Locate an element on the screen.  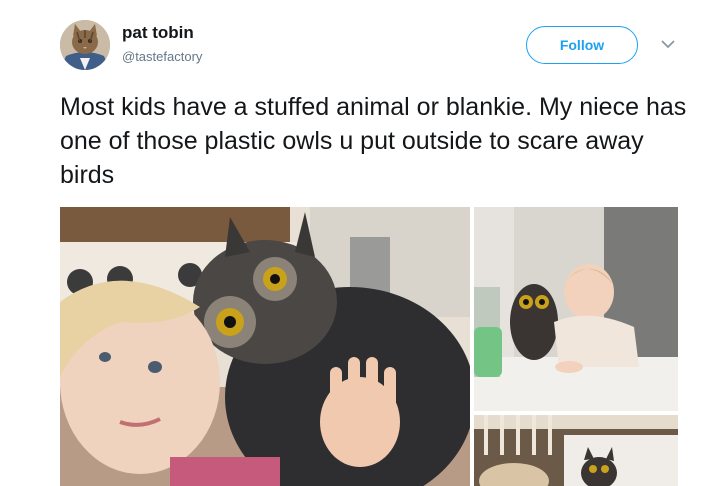
cat-avatar-icon is located at coordinates (85, 45).